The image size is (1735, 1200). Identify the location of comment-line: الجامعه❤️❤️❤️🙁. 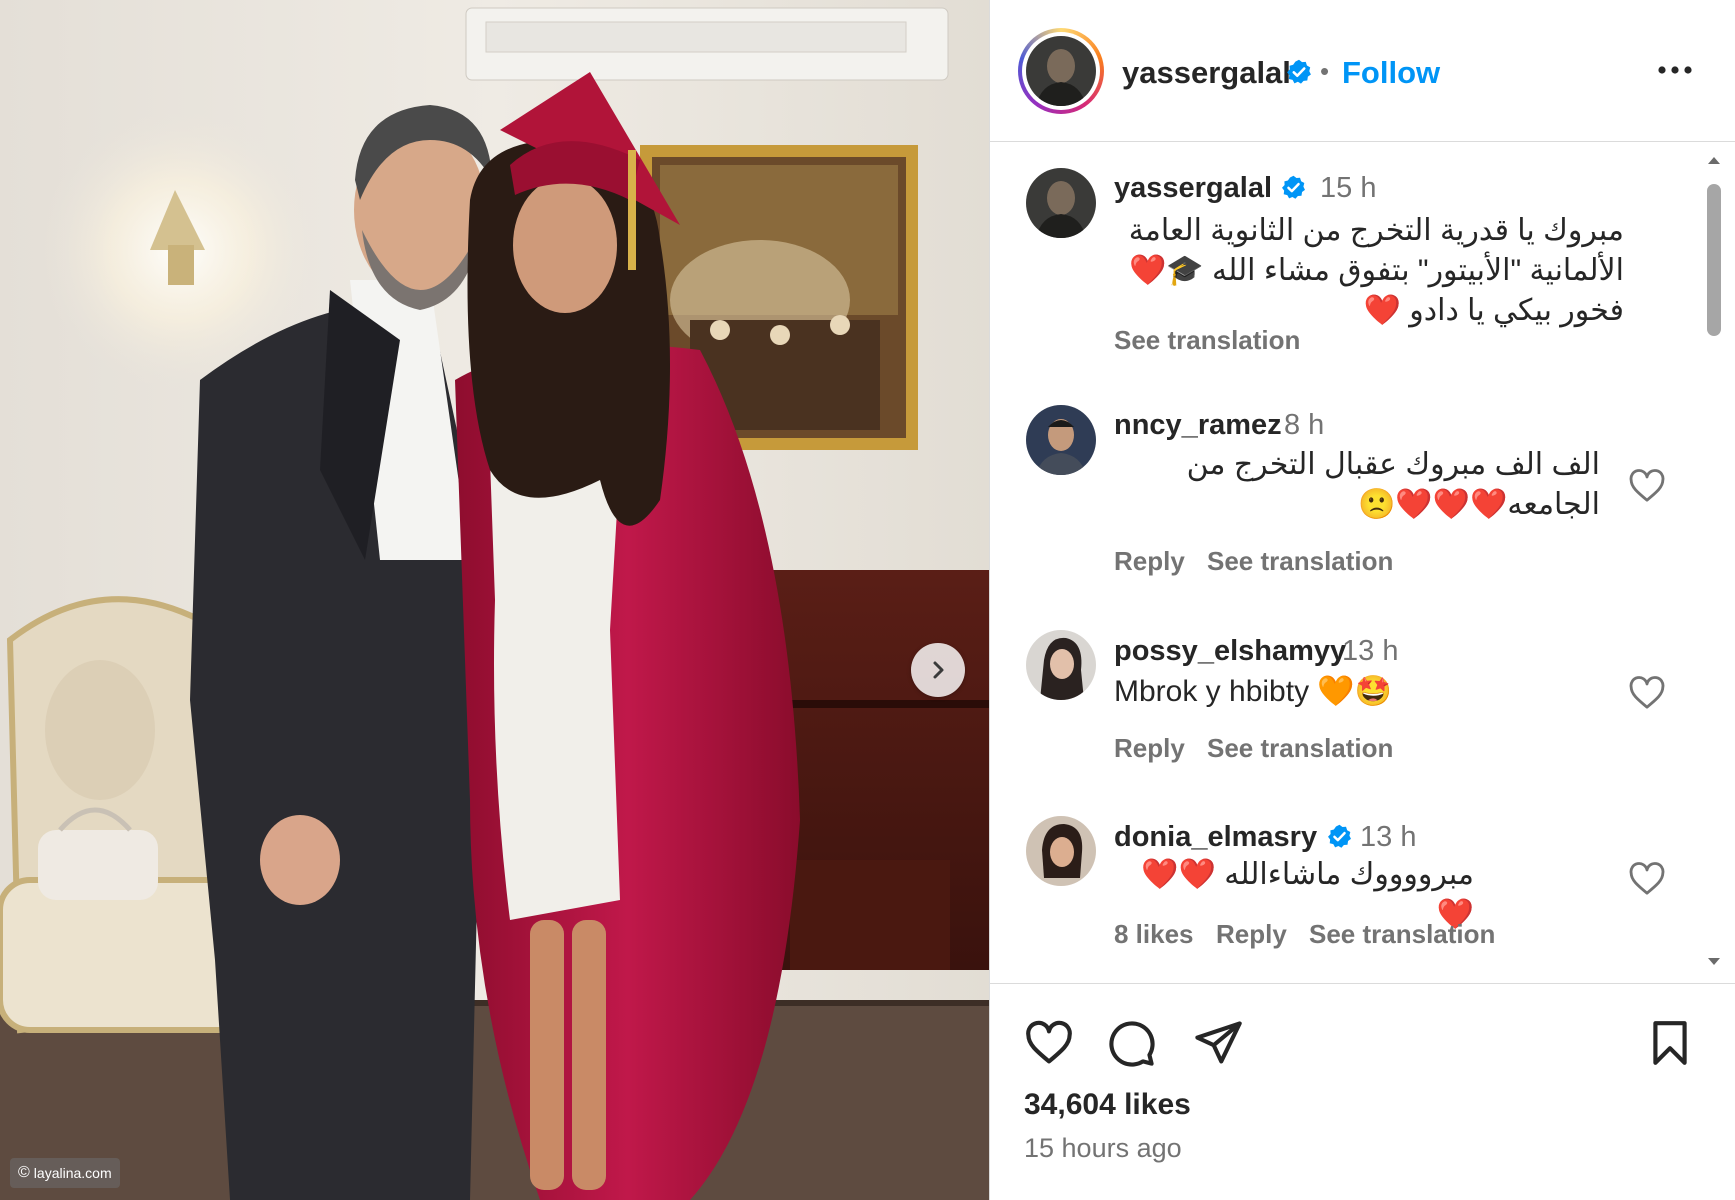
(1478, 504).